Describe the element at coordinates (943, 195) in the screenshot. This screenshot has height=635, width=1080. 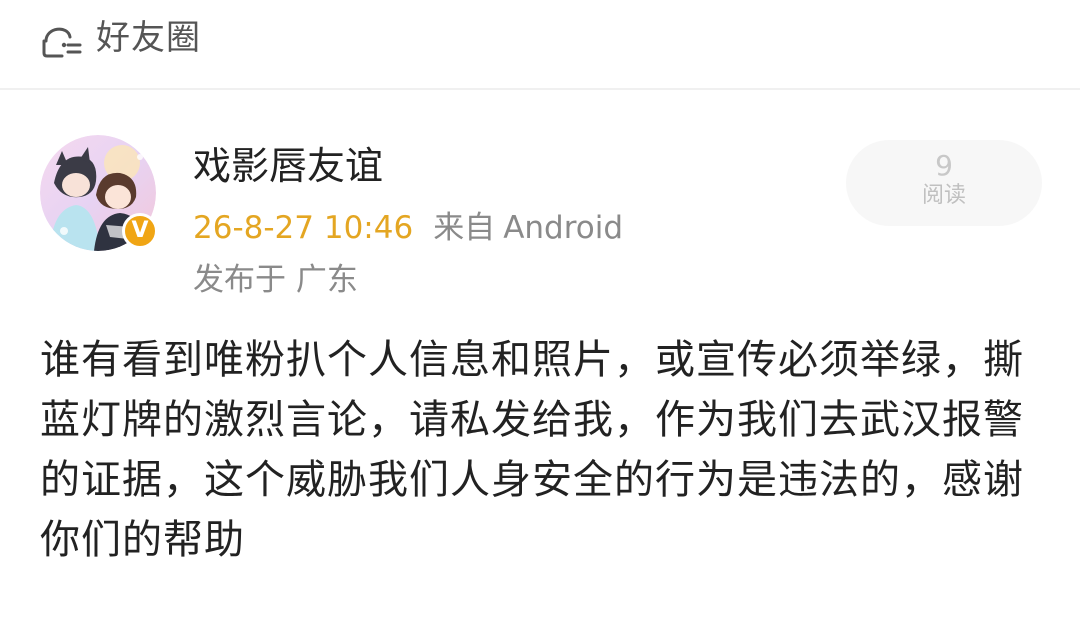
I see `read-label: 阅读` at that location.